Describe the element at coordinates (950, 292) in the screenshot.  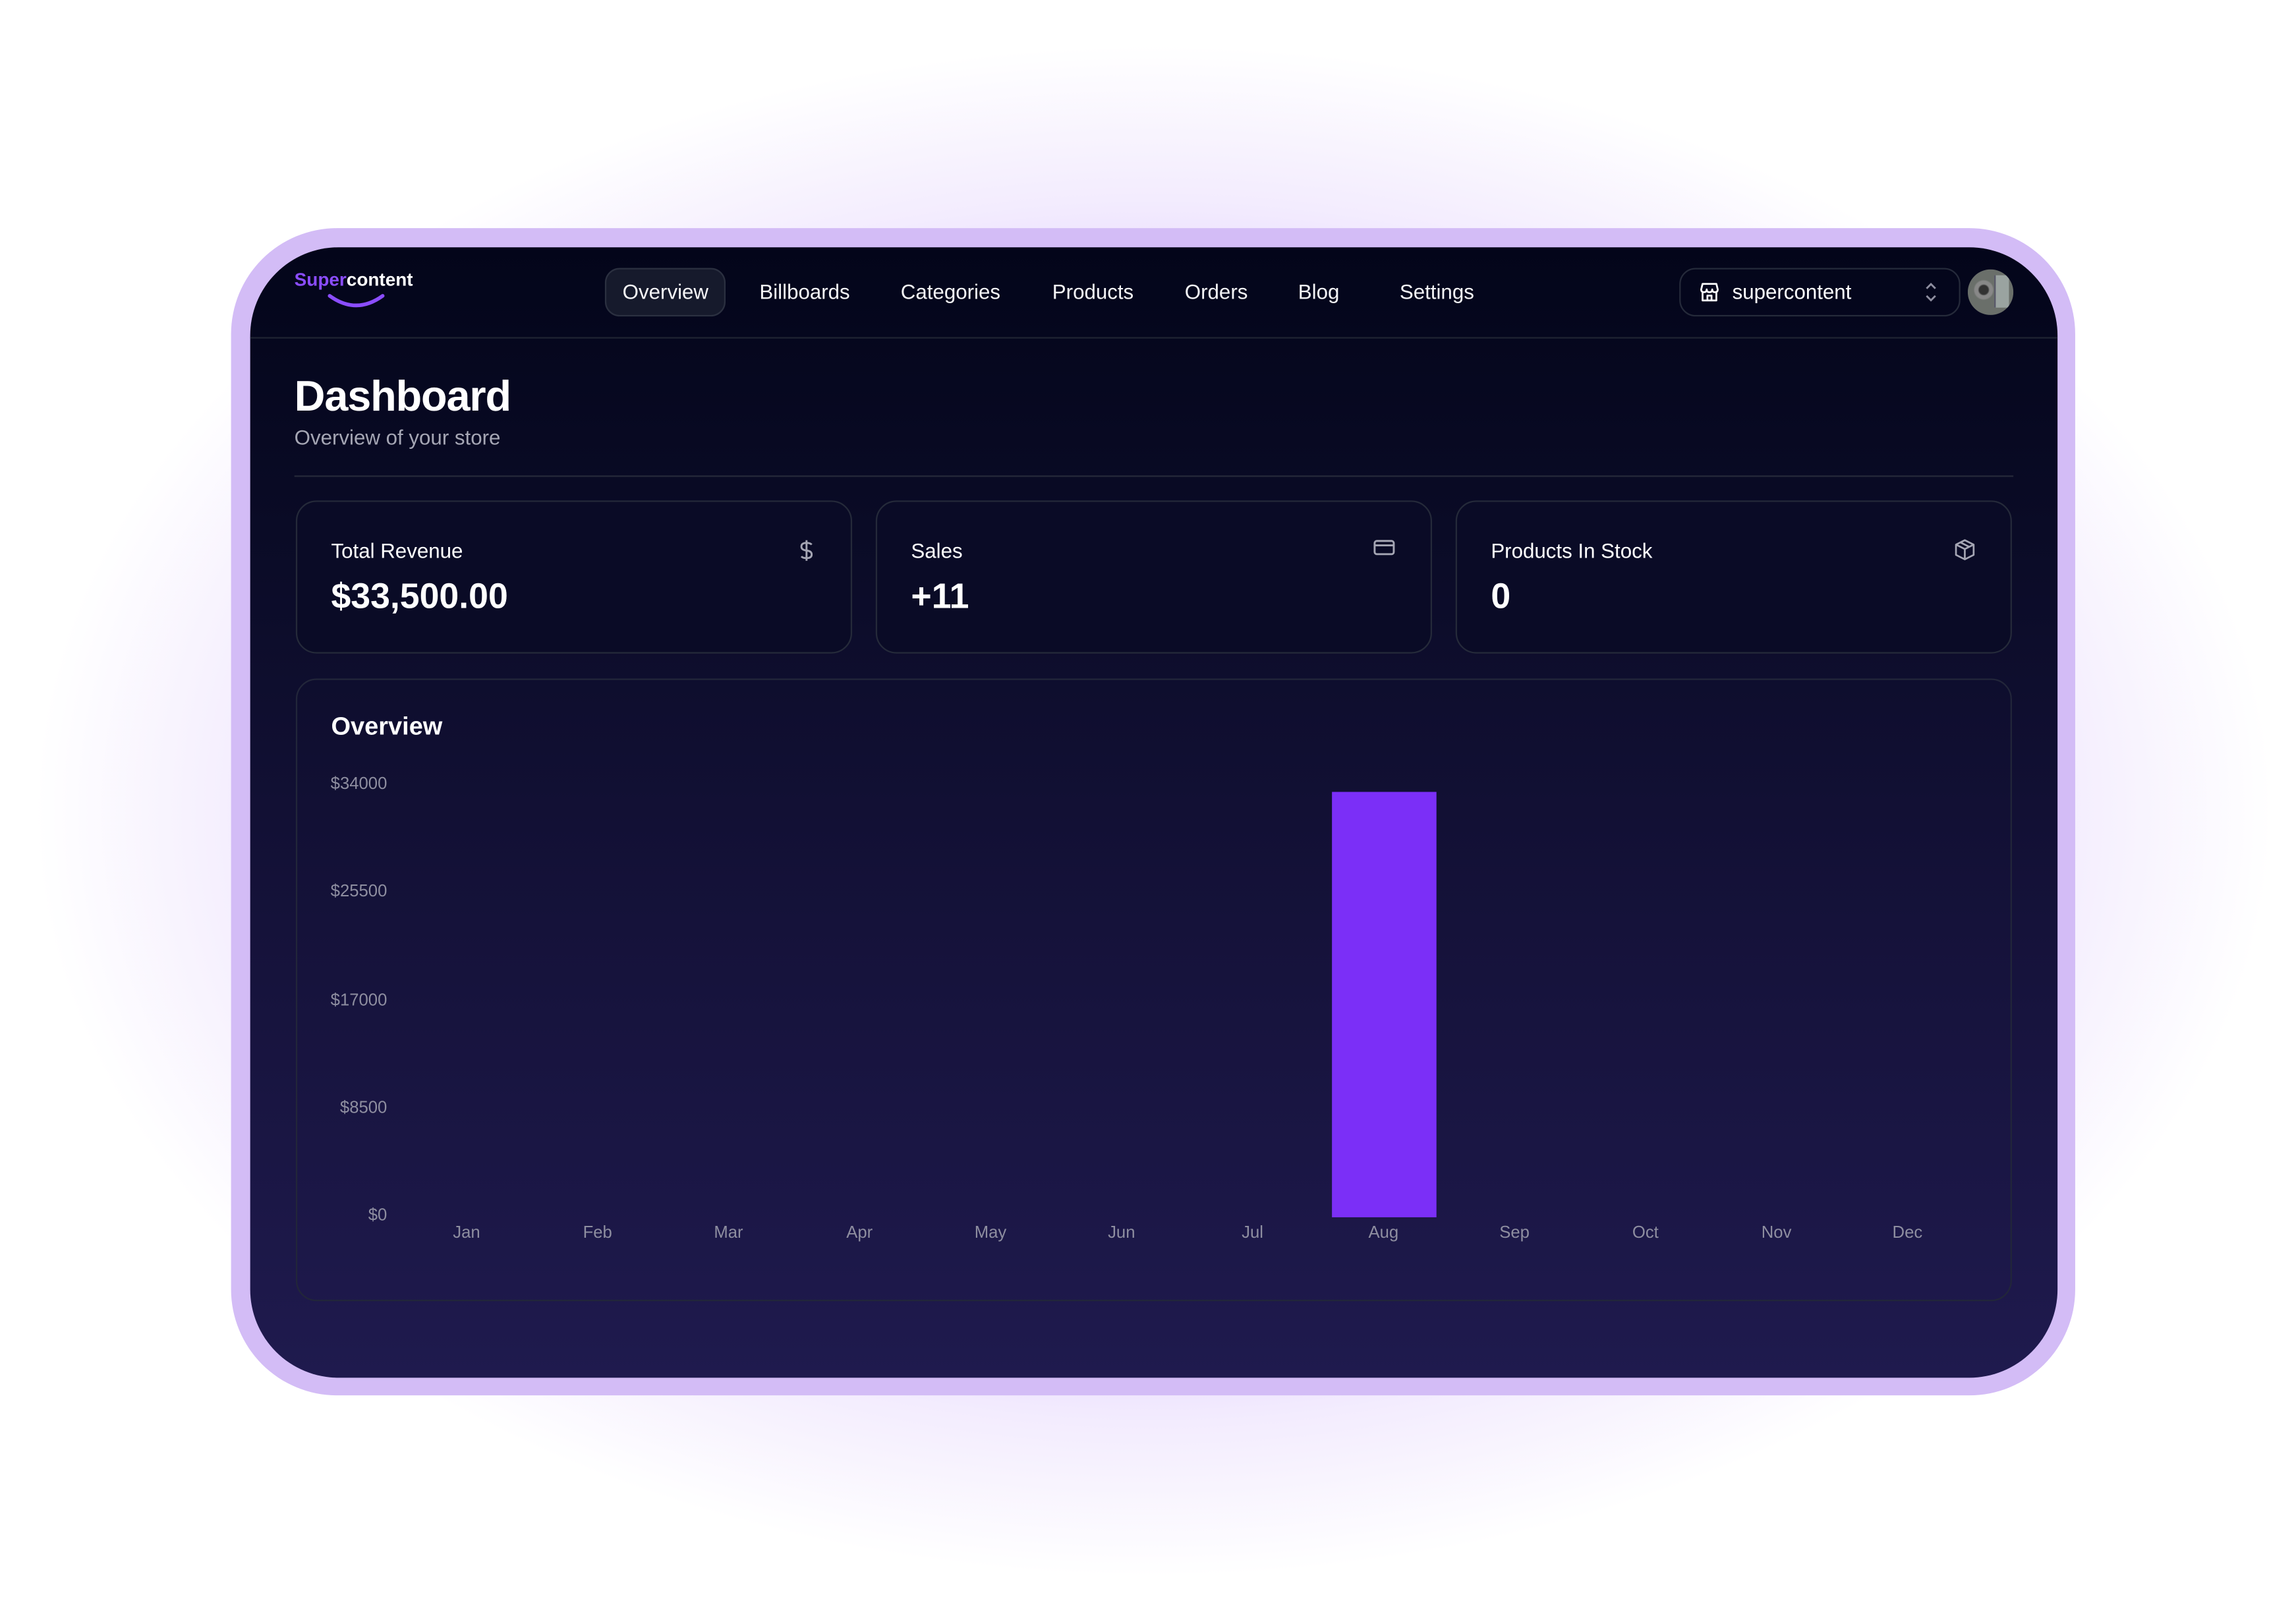
I see `nav-categories: Categories` at that location.